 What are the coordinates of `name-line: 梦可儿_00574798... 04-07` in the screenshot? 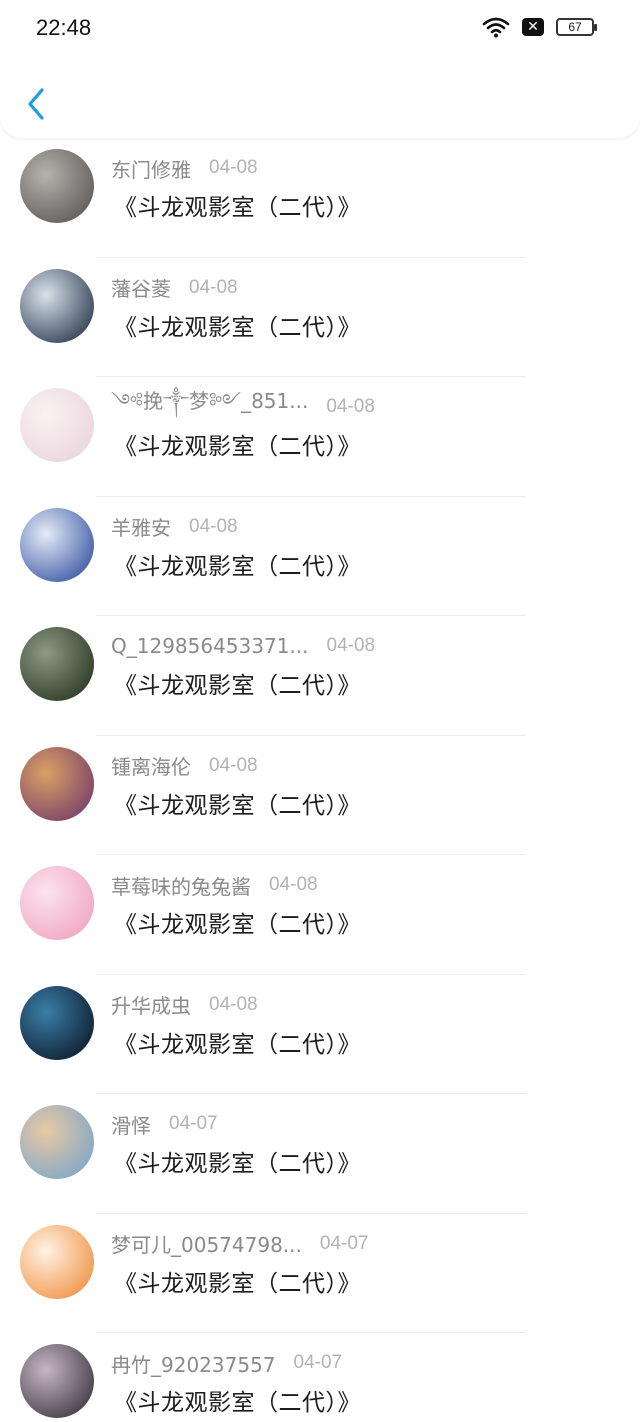 It's located at (239, 1244).